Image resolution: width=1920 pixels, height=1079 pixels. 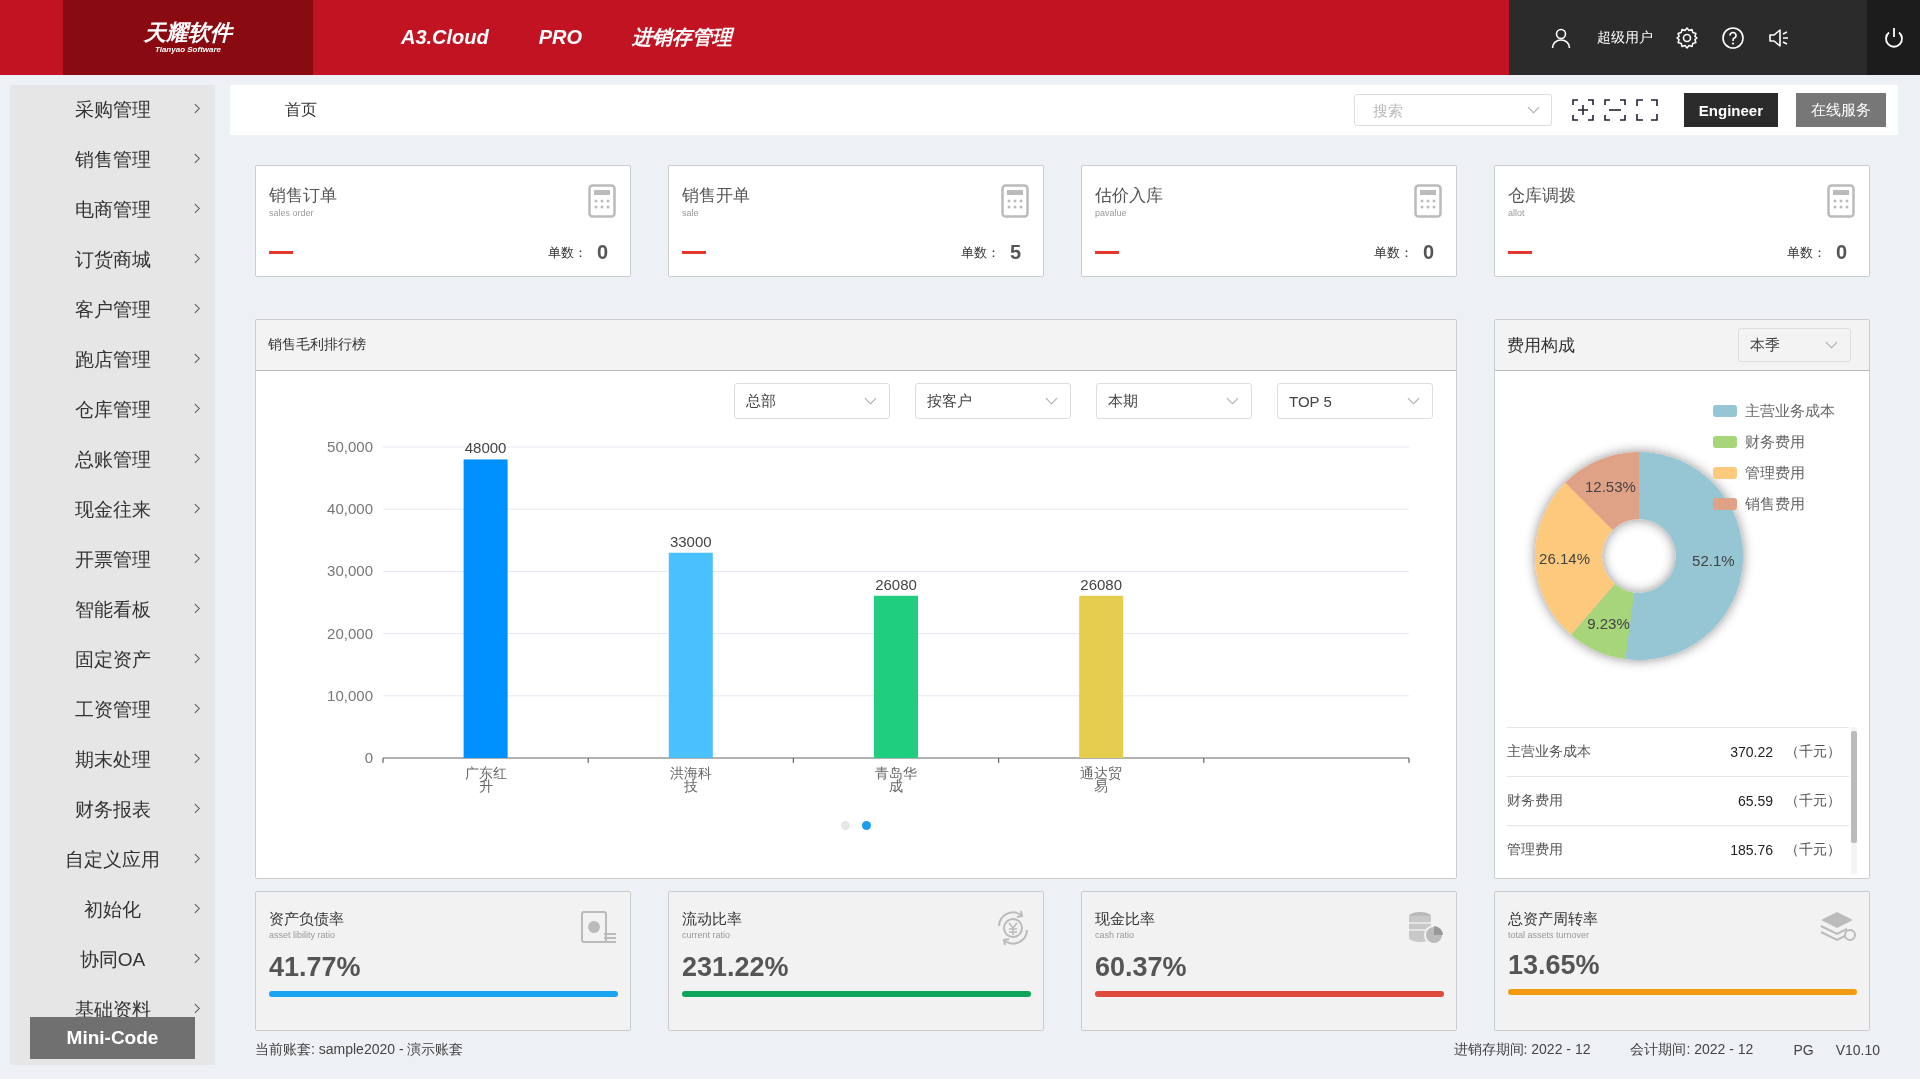 What do you see at coordinates (682, 37) in the screenshot?
I see `nav-item: 进销存管理` at bounding box center [682, 37].